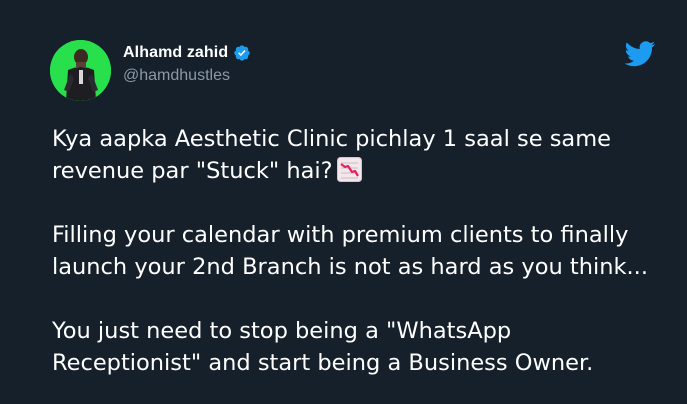 The height and width of the screenshot is (404, 687). I want to click on twitter-bird-icon, so click(640, 54).